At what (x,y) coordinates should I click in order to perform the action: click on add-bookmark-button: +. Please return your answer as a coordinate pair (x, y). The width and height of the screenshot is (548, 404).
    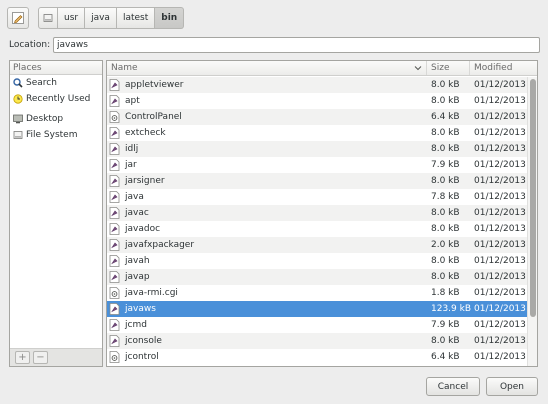
    Looking at the image, I should click on (22, 357).